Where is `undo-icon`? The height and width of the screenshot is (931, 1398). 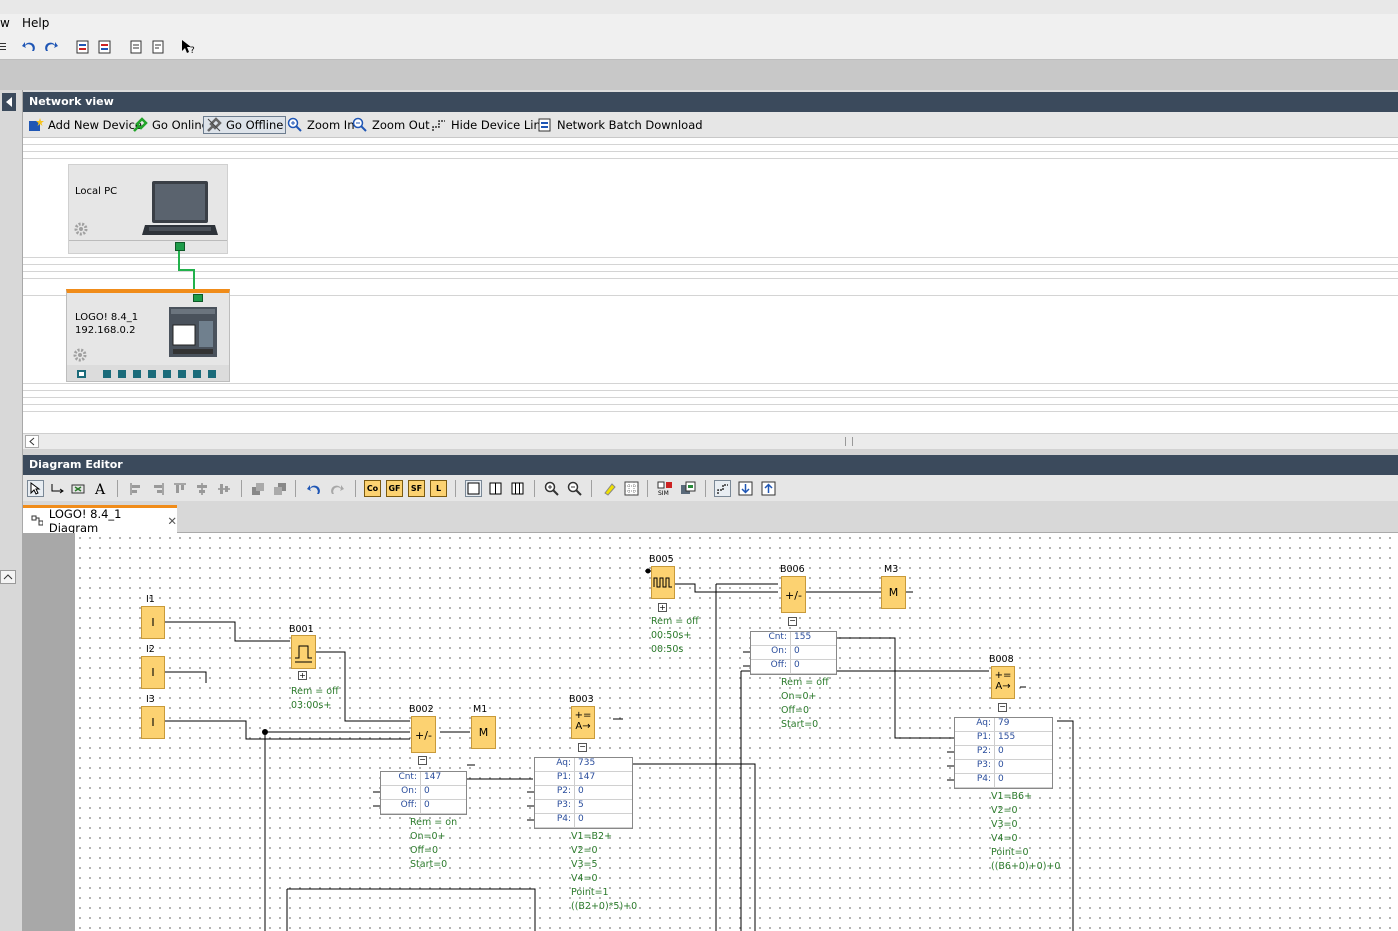 undo-icon is located at coordinates (313, 488).